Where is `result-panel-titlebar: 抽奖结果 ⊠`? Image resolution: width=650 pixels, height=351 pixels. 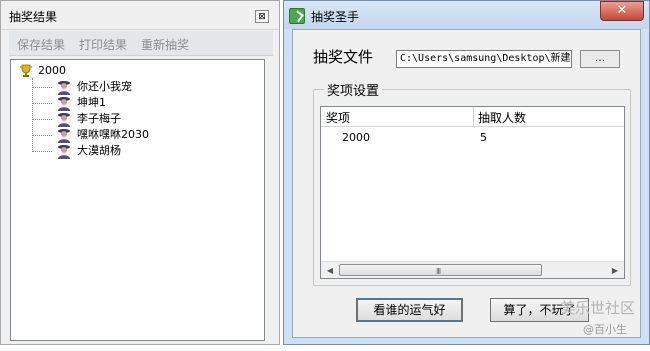 result-panel-titlebar: 抽奖结果 ⊠ is located at coordinates (140, 15).